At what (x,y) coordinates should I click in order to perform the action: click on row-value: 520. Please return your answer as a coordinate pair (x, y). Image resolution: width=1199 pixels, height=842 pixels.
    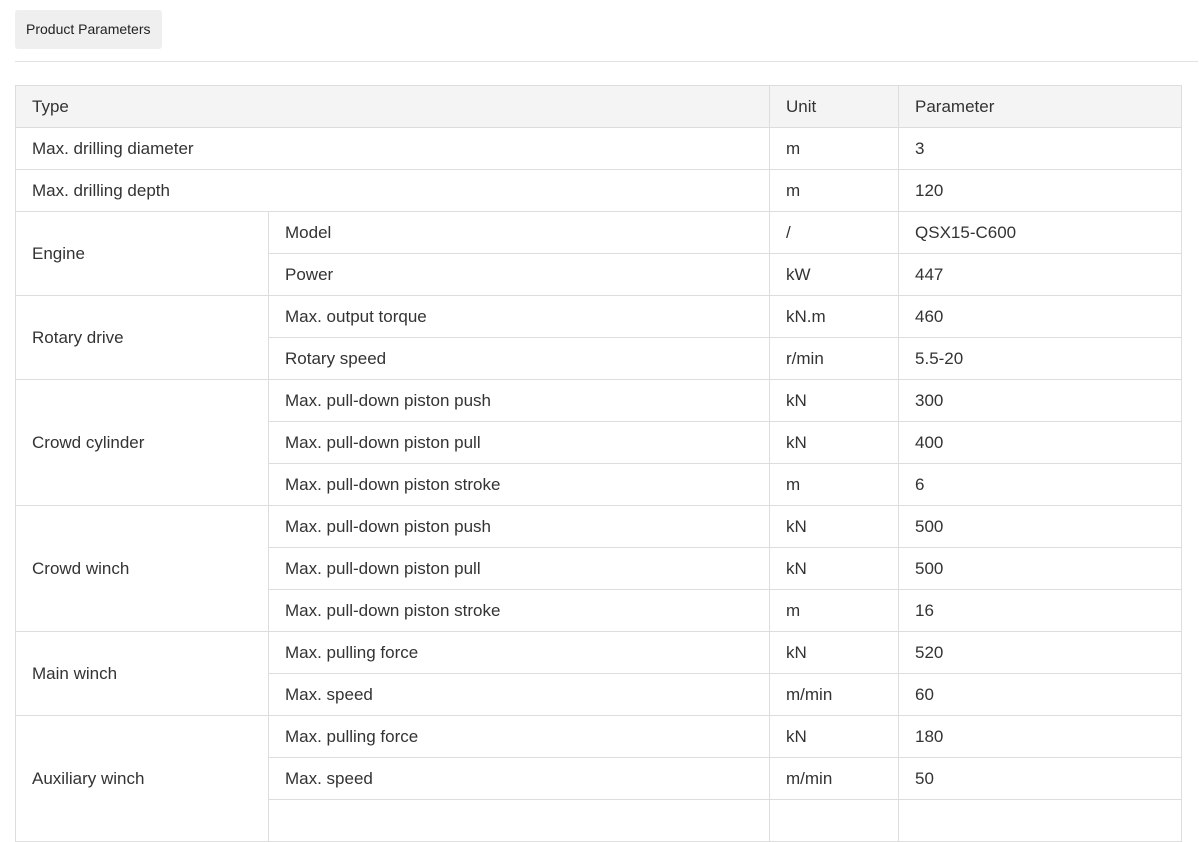
    Looking at the image, I should click on (1040, 652).